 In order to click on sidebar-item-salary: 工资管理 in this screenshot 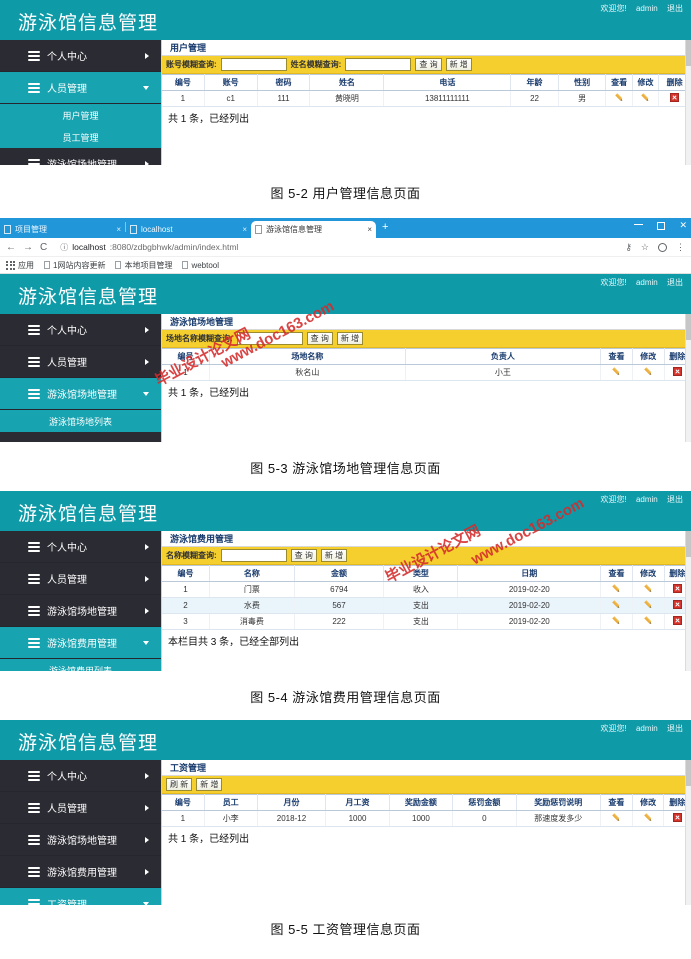, I will do `click(80, 896)`.